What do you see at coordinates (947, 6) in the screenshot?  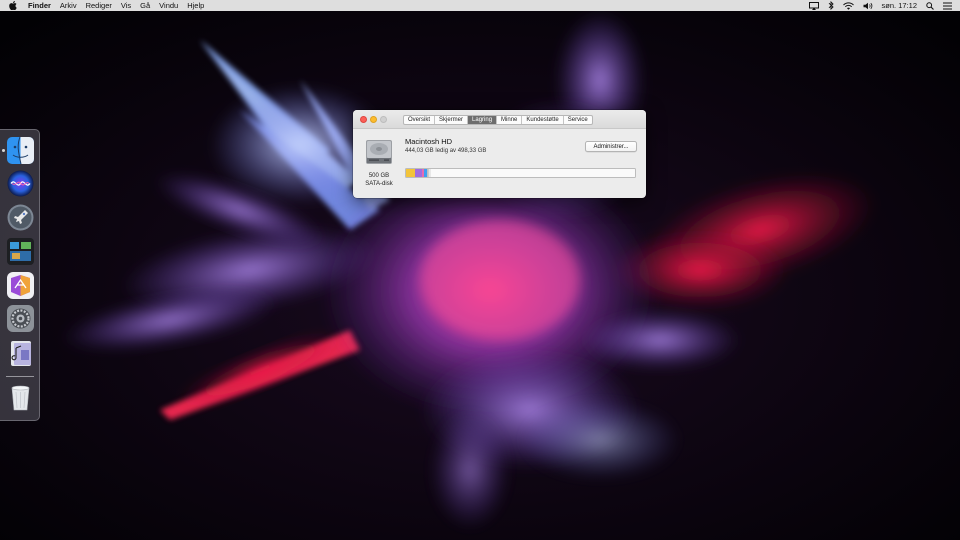 I see `menu-list-icon` at bounding box center [947, 6].